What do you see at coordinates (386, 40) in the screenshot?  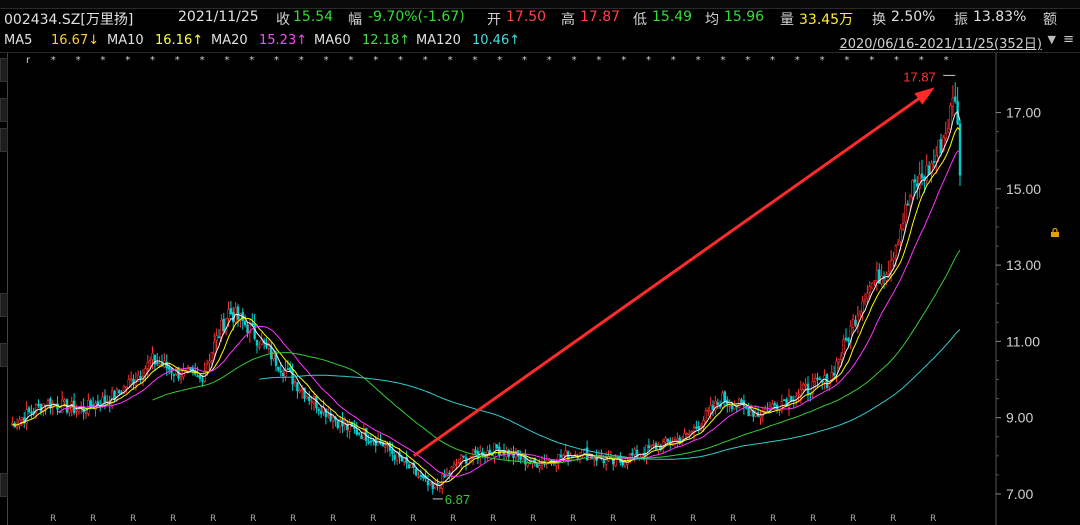 I see `ma60-value: 12.18↑` at bounding box center [386, 40].